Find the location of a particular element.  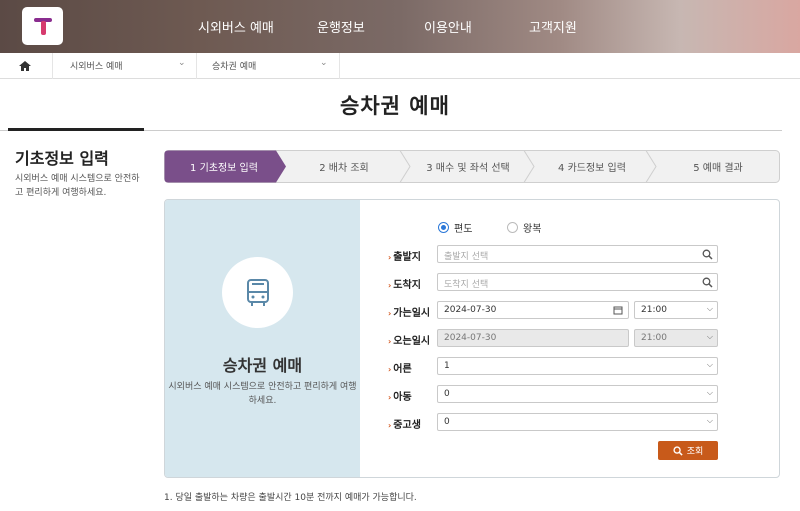

calendar-icon is located at coordinates (618, 310).